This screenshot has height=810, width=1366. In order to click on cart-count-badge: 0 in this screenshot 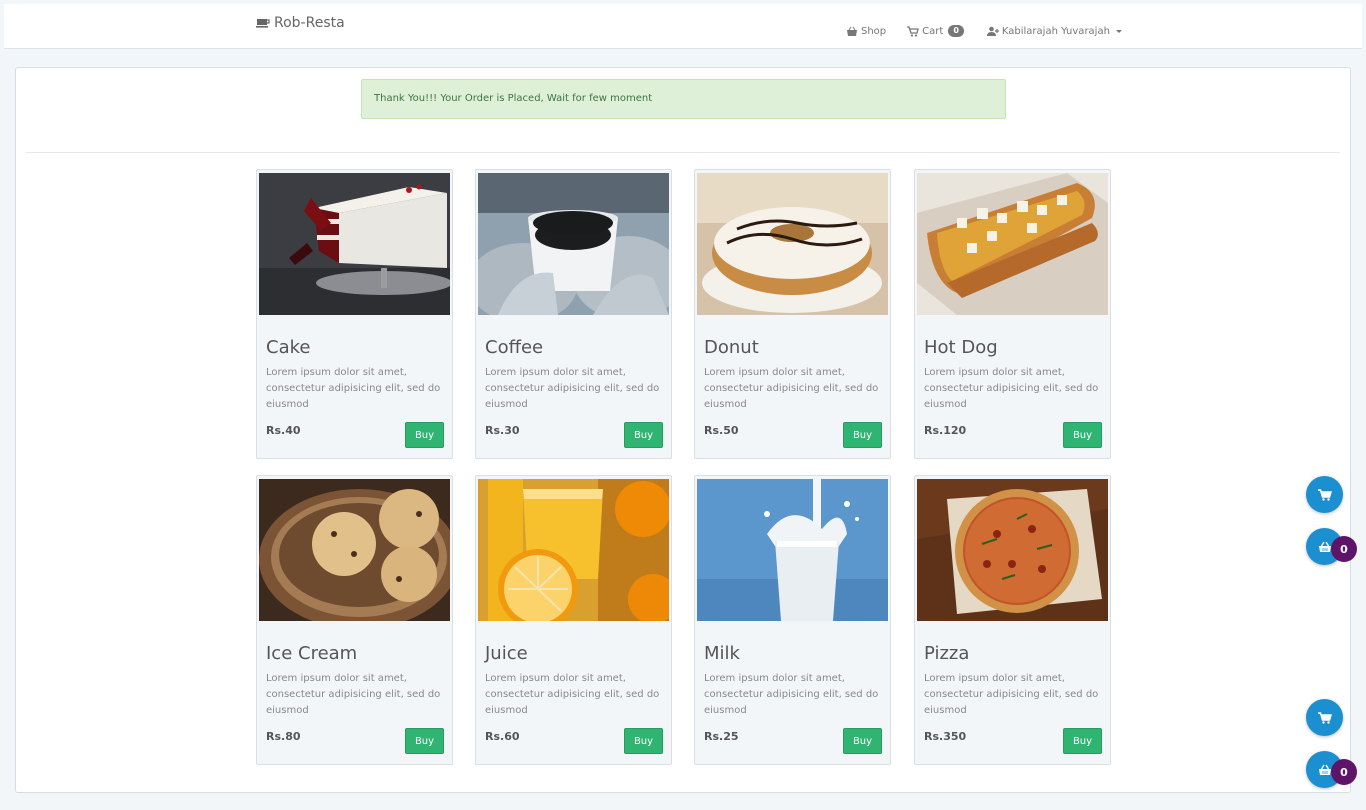, I will do `click(956, 31)`.